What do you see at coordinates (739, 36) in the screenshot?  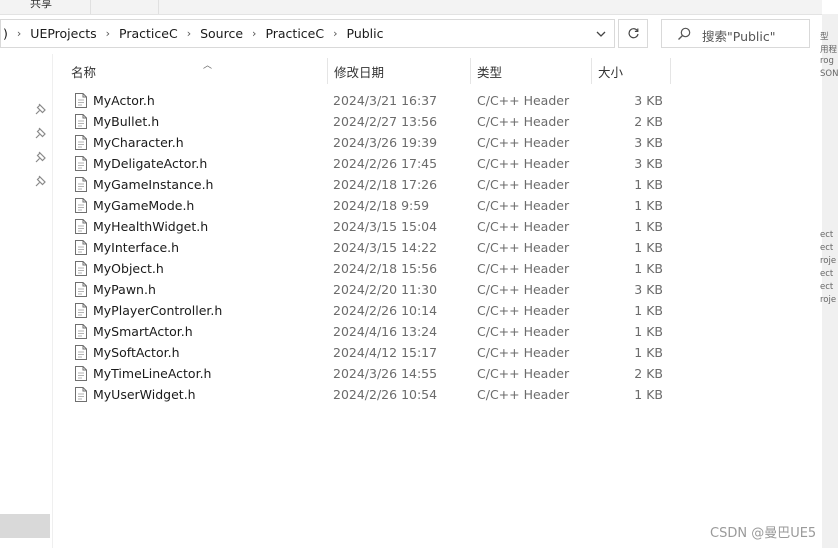 I see `search-placeholder: 搜索"Public"` at bounding box center [739, 36].